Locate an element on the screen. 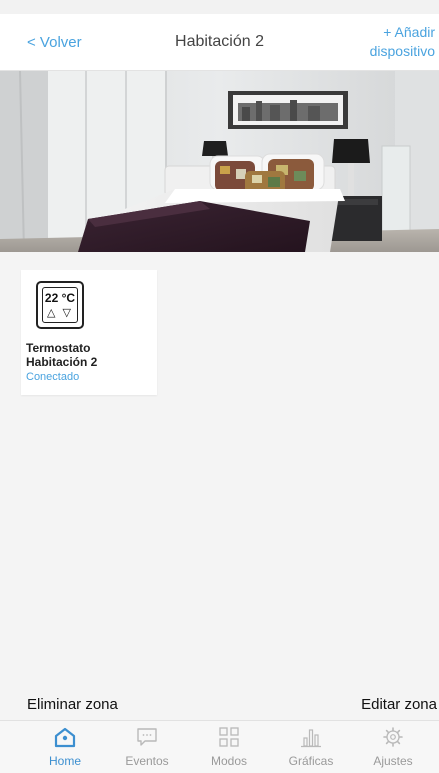 This screenshot has height=773, width=439. thermostat-icon: 22 °C △ ▽ is located at coordinates (60, 305).